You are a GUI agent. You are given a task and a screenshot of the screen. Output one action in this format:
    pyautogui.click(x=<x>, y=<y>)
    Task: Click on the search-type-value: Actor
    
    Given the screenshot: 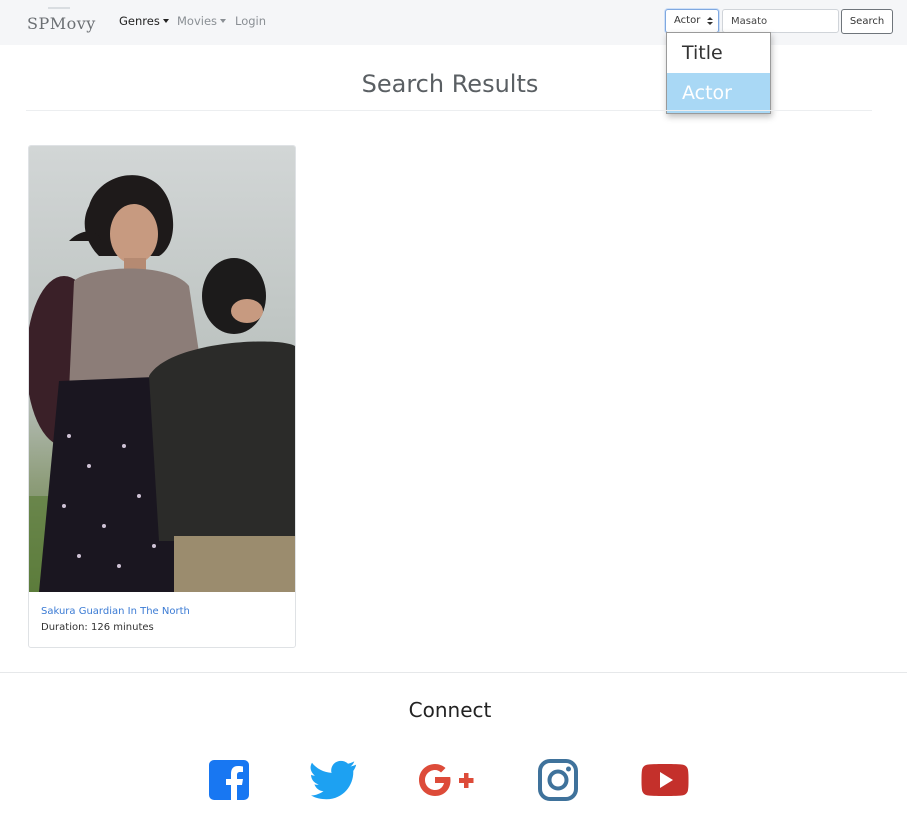 What is the action you would take?
    pyautogui.click(x=687, y=20)
    